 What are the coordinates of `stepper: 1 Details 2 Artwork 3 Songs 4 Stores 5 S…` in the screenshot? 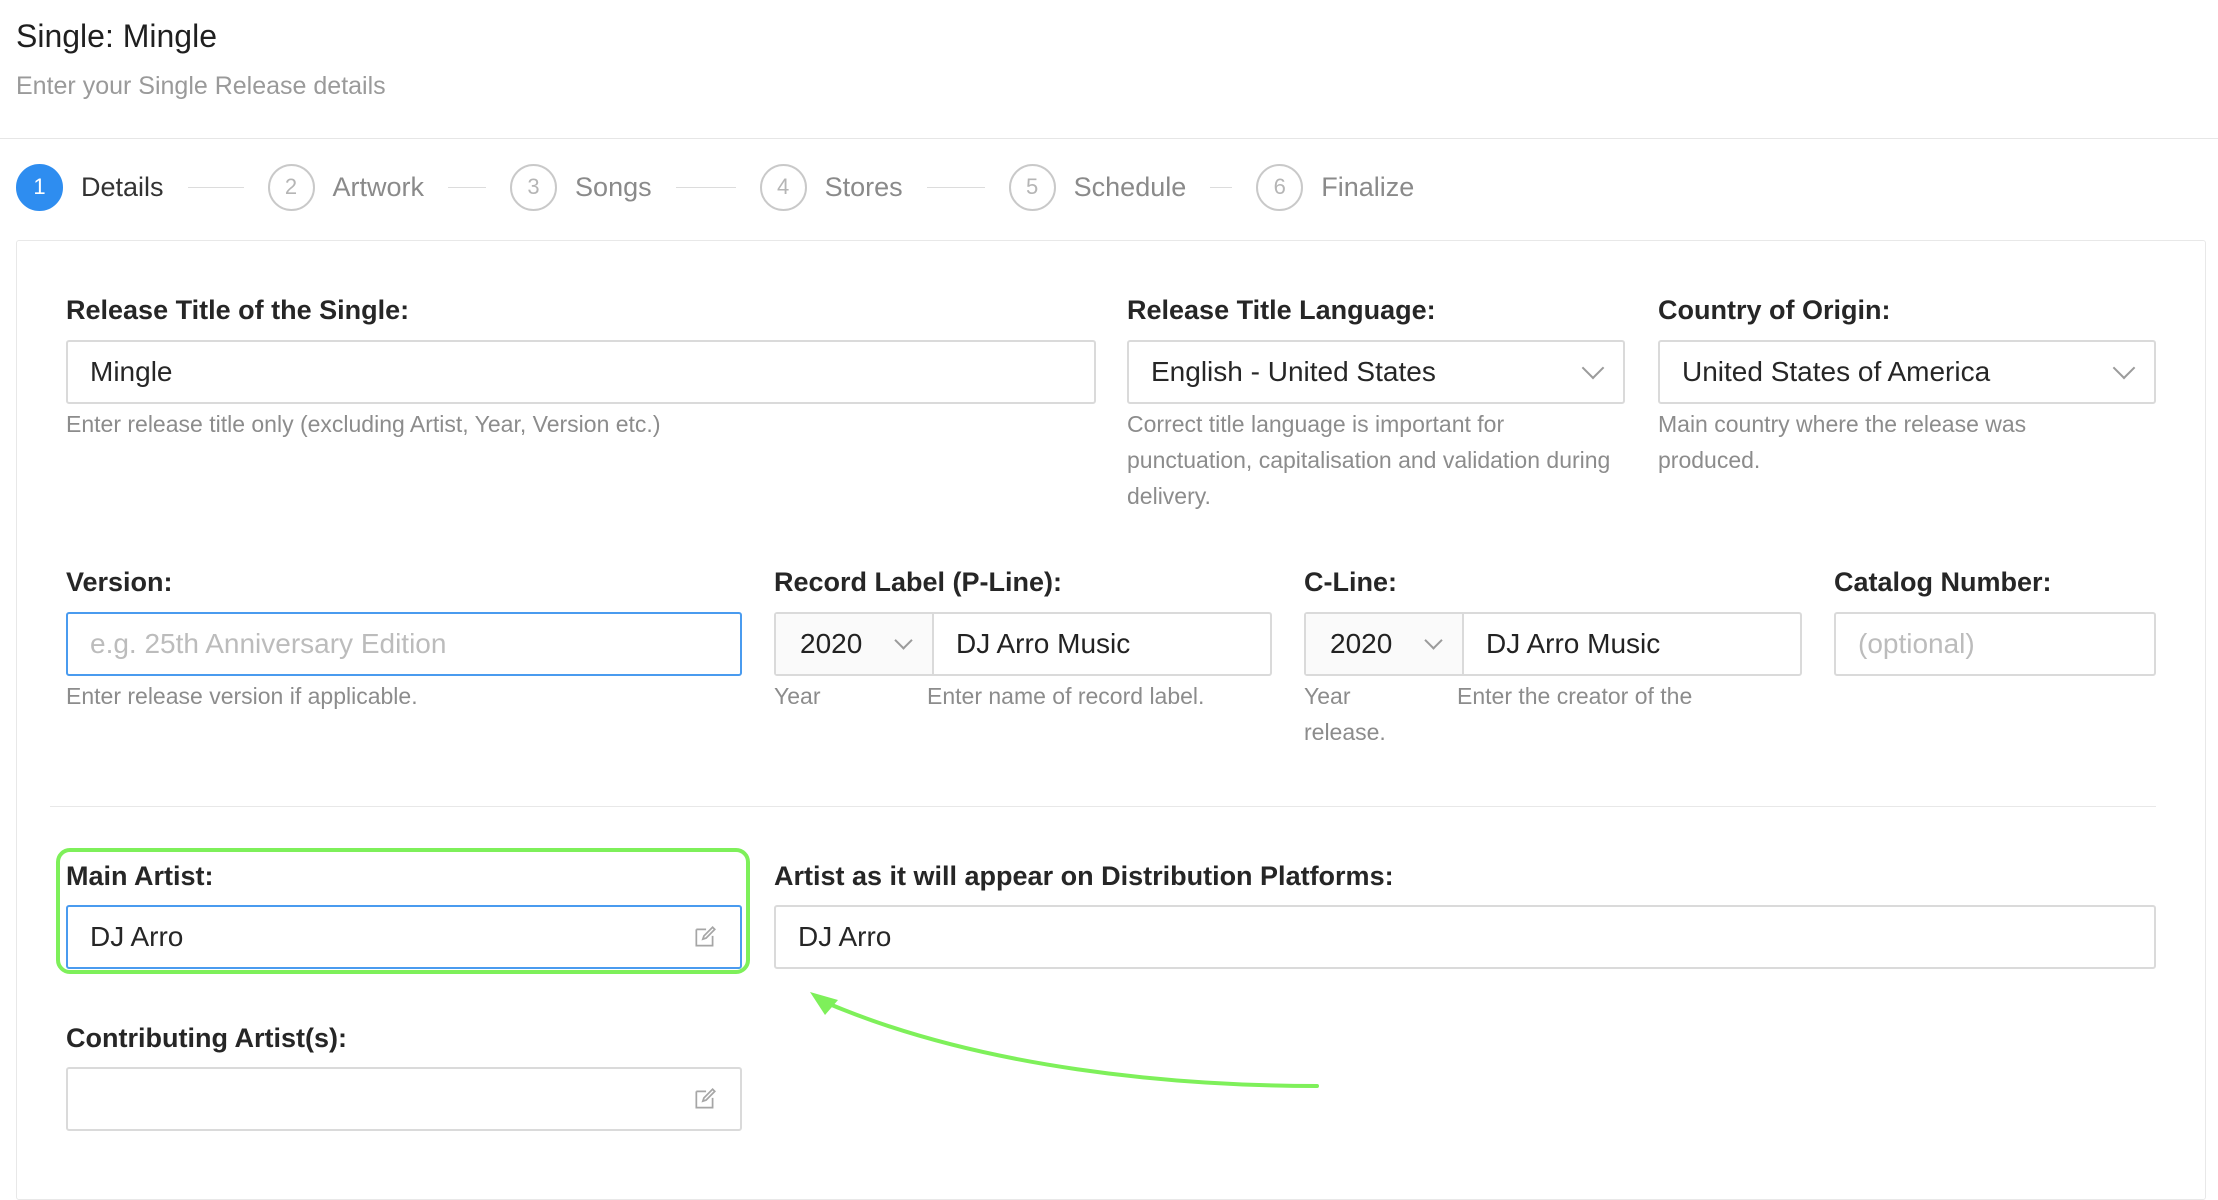 It's located at (715, 187).